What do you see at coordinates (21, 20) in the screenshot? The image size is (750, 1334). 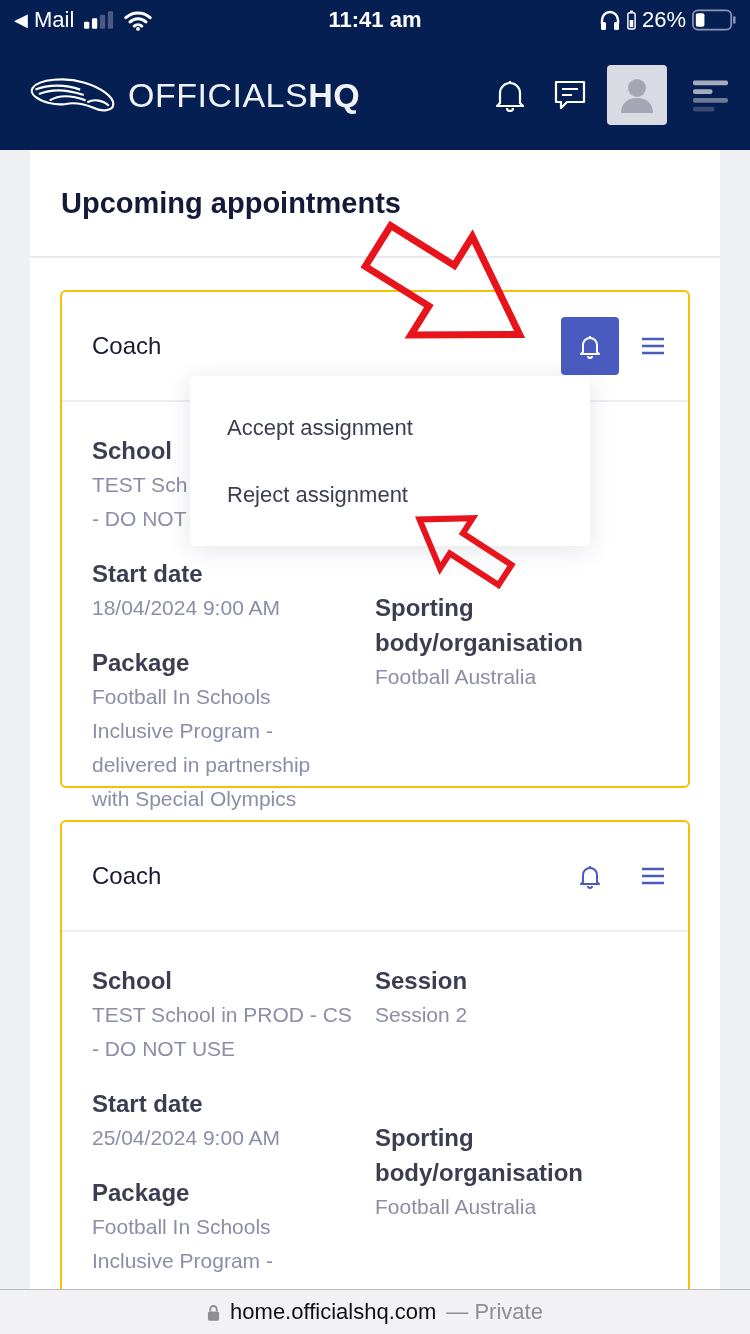 I see `back-arrow: ◀` at bounding box center [21, 20].